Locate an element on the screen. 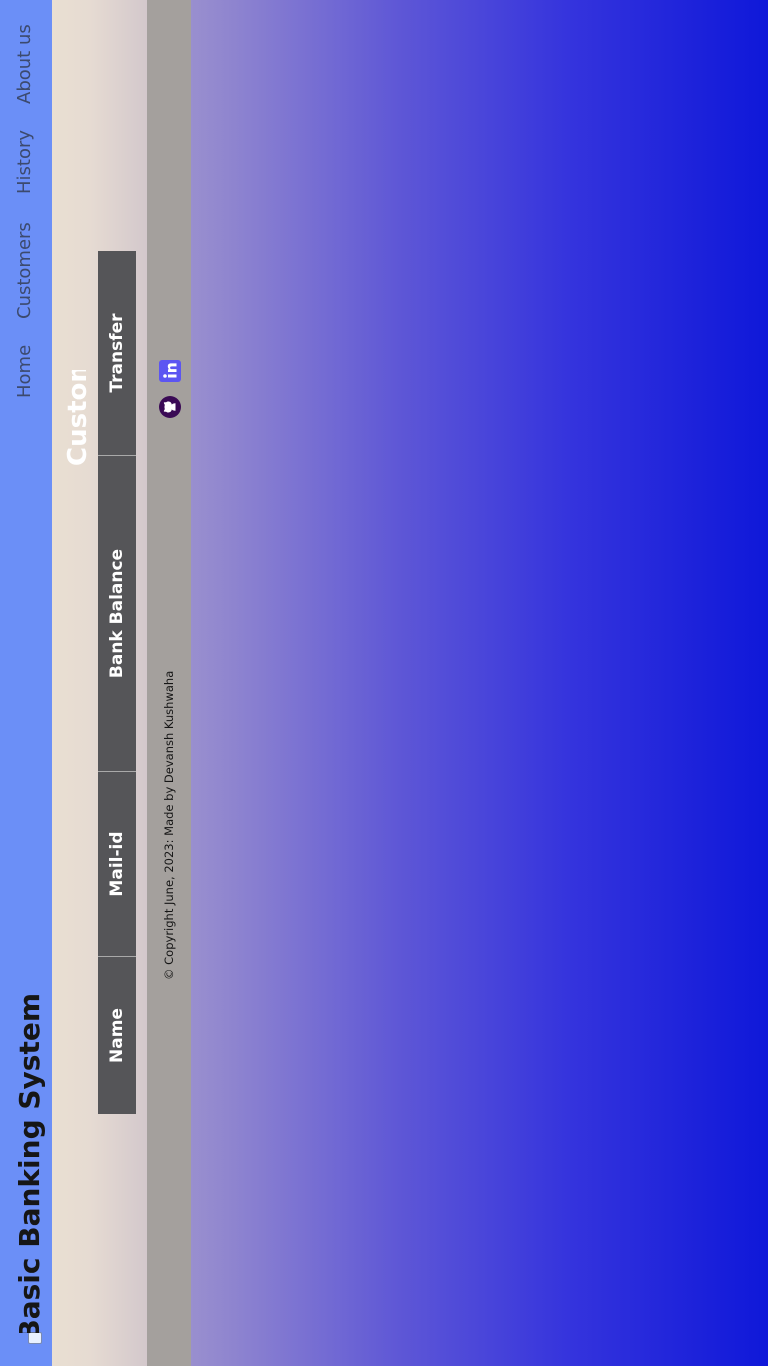 Image resolution: width=768 pixels, height=1366 pixels. customers-table-header: Name Mail-id Bank Balance Transfer is located at coordinates (117, 682).